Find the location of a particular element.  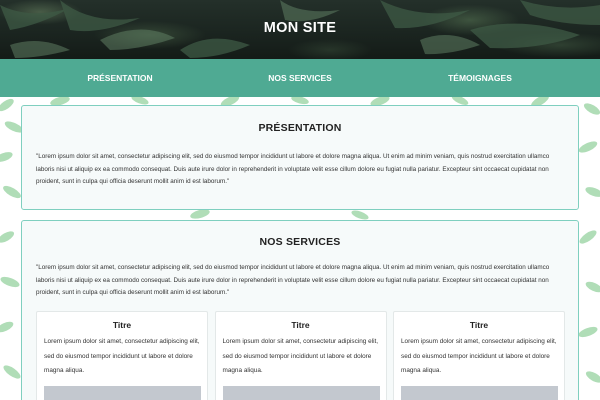

nav-link-presentation: PRÉSENTATION is located at coordinates (120, 78).